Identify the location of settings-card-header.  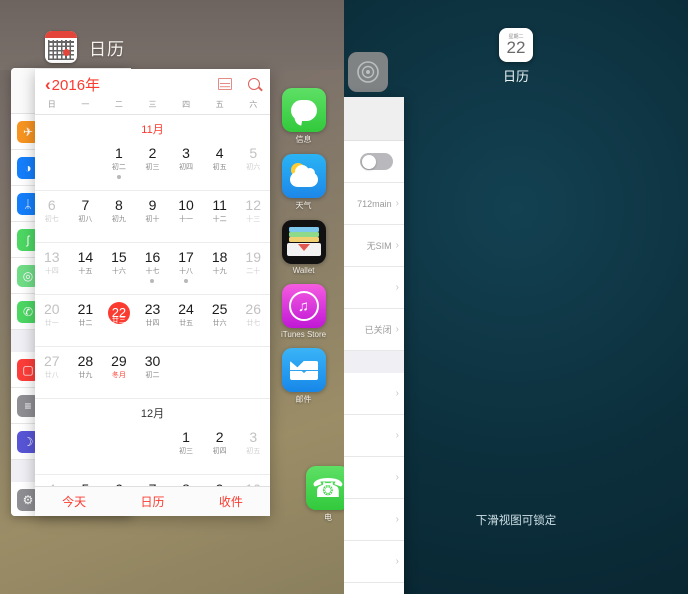
(374, 119).